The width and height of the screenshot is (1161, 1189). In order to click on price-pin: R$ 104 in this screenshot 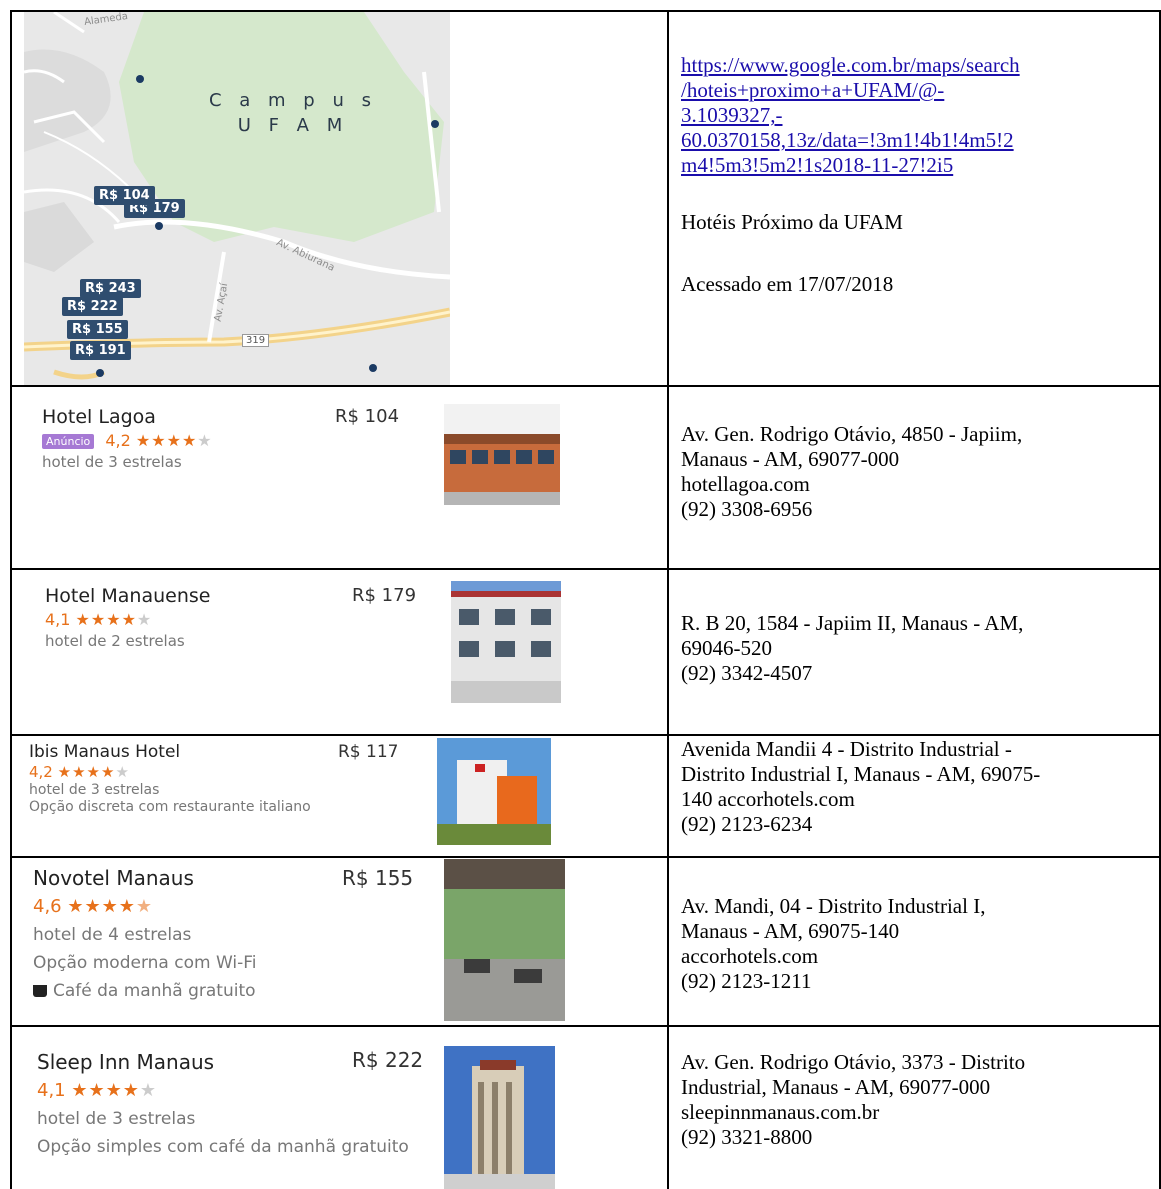, I will do `click(124, 195)`.